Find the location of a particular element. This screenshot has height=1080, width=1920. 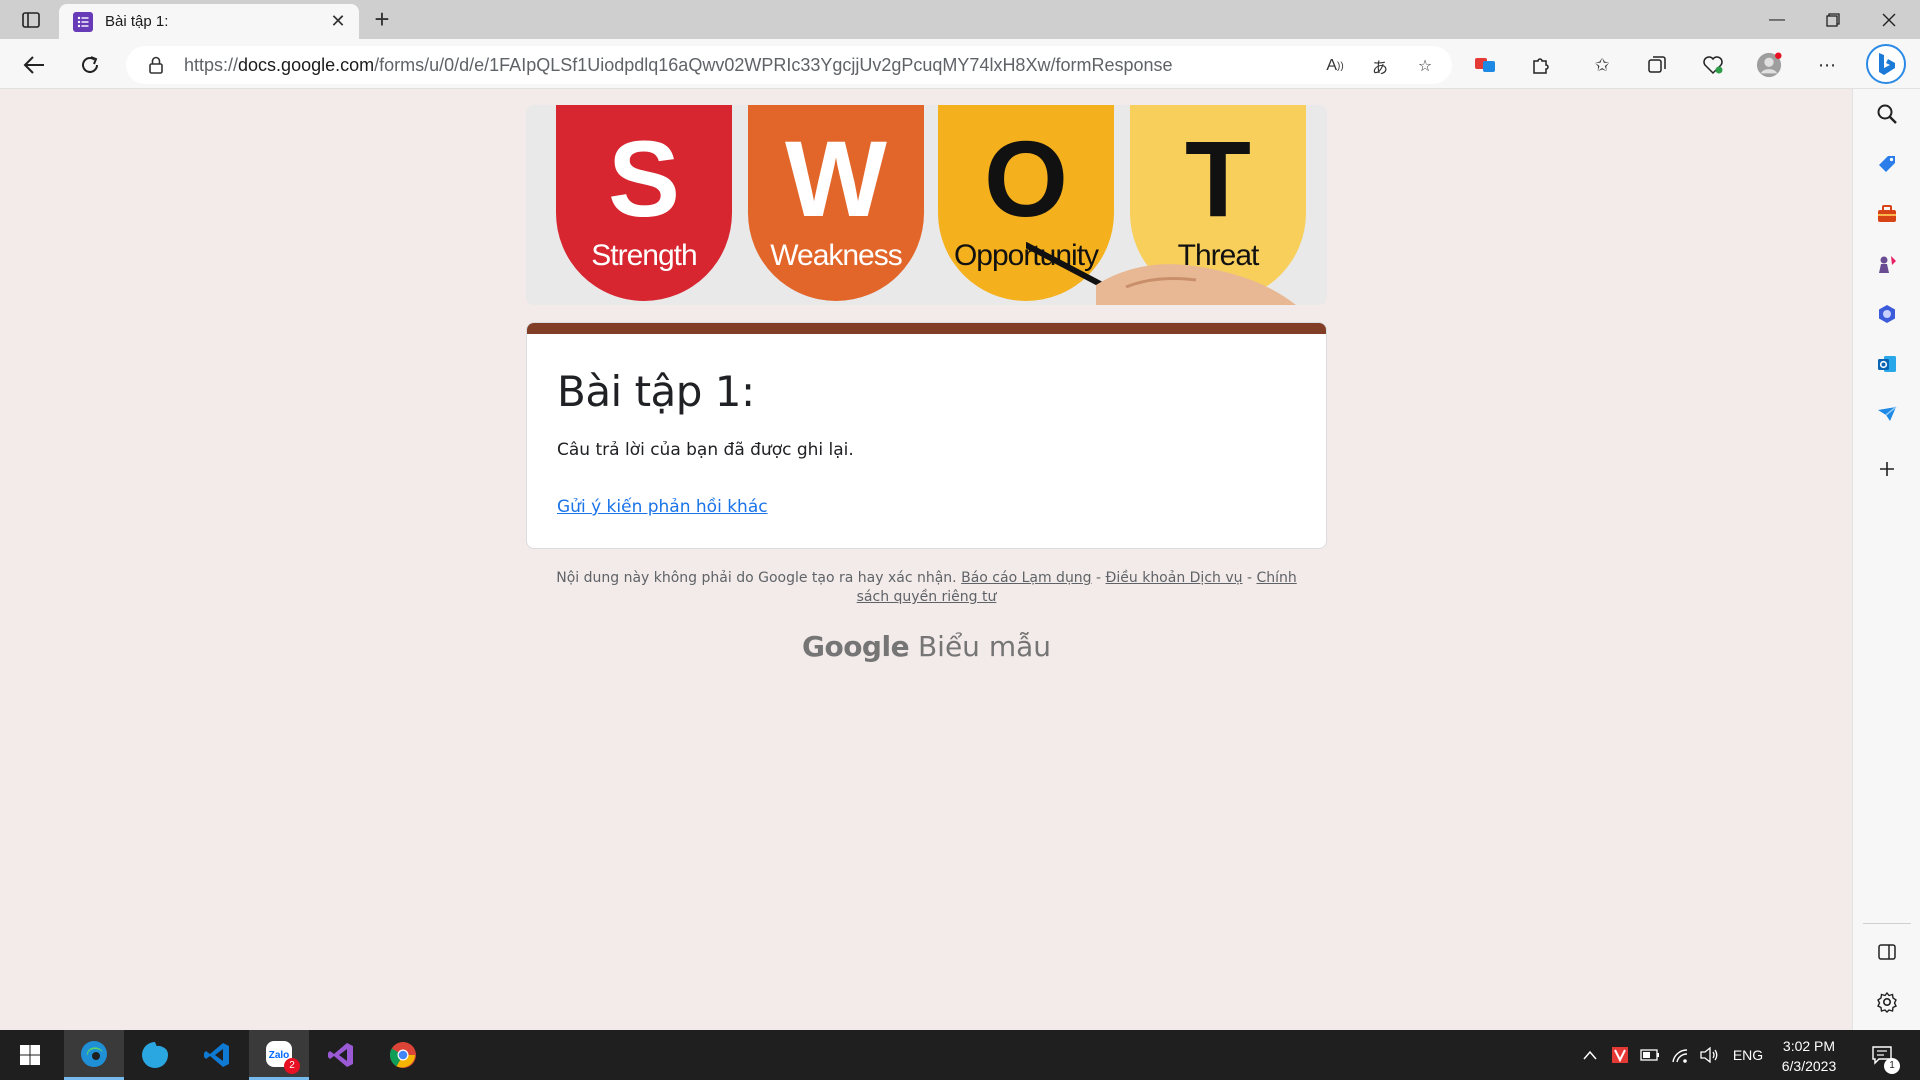

browser-tab-strip: Bài tập 1: ✕ + — is located at coordinates (960, 19).